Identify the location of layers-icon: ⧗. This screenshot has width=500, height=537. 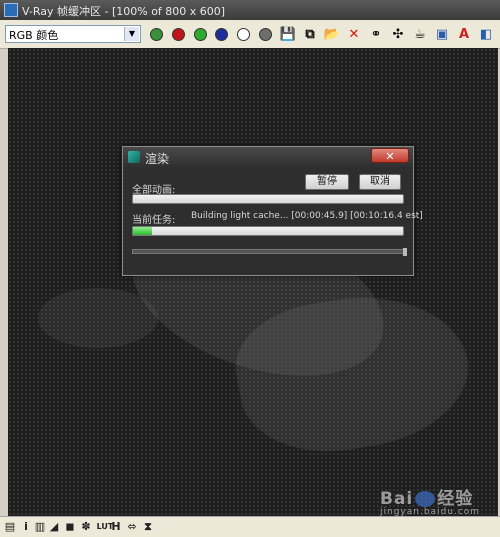
(148, 527).